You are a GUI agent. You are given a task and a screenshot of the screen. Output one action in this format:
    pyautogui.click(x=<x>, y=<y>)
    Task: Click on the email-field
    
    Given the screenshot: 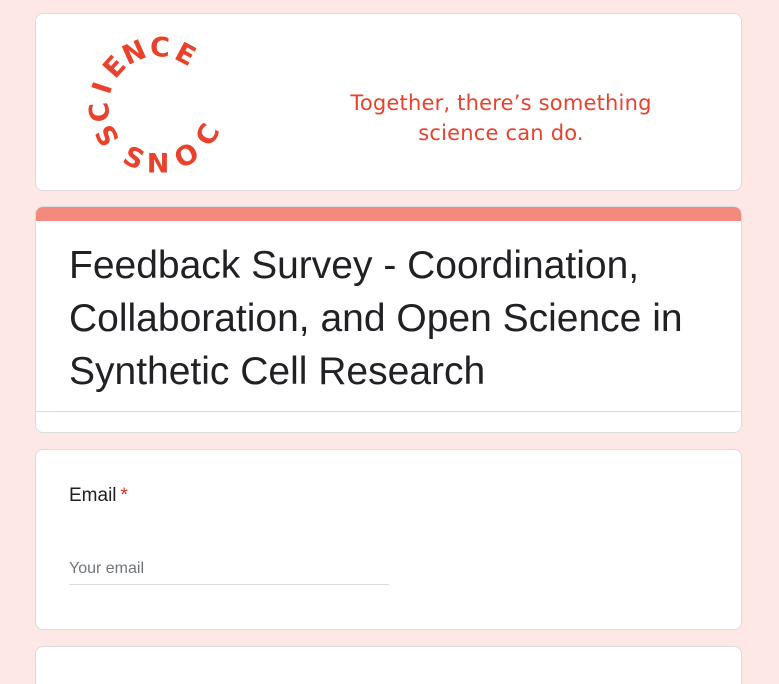 What is the action you would take?
    pyautogui.click(x=229, y=569)
    